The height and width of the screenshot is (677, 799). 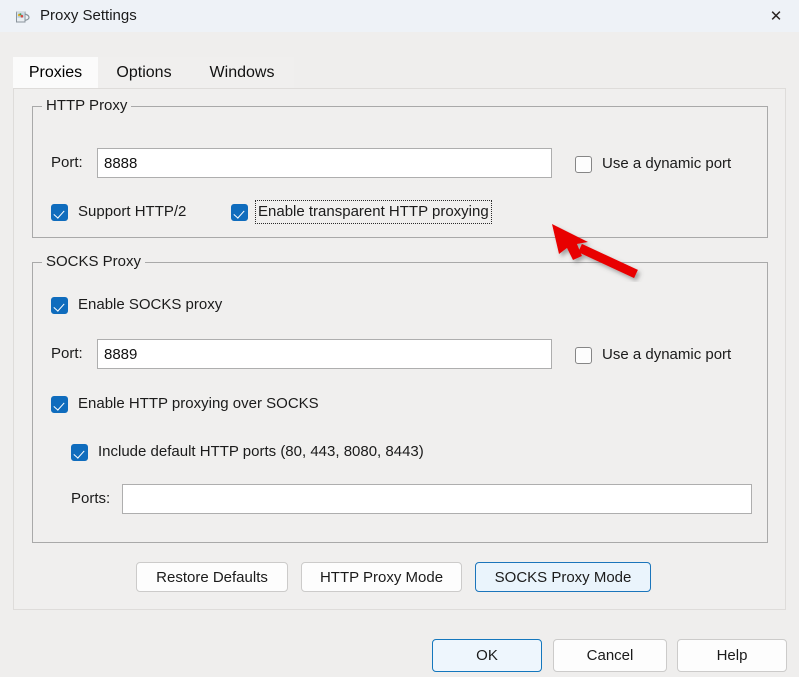 I want to click on enable-socks-proxy-checkbox: Enable SOCKS proxy, so click(x=137, y=305).